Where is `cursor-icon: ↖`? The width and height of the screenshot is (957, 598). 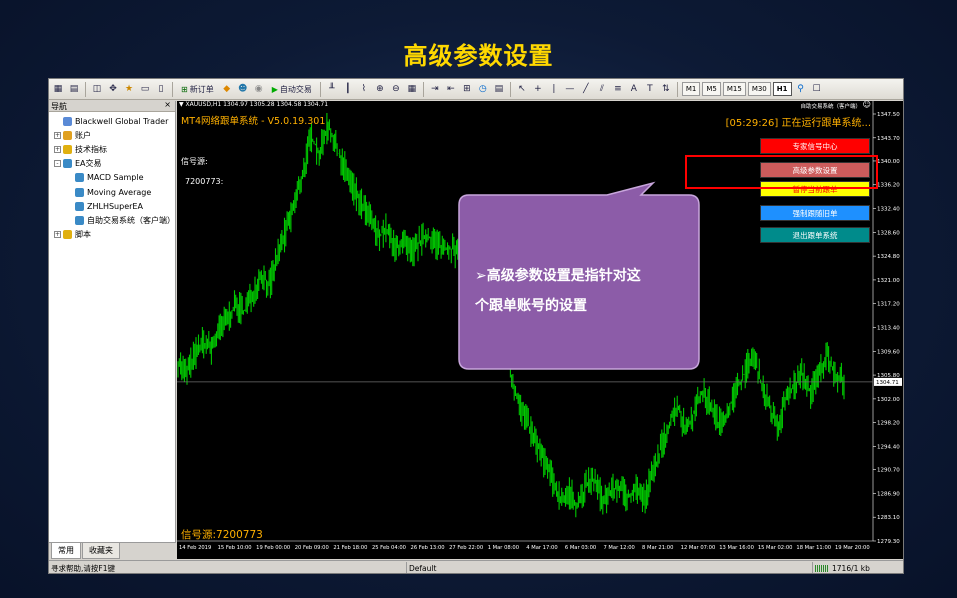 cursor-icon: ↖ is located at coordinates (522, 89).